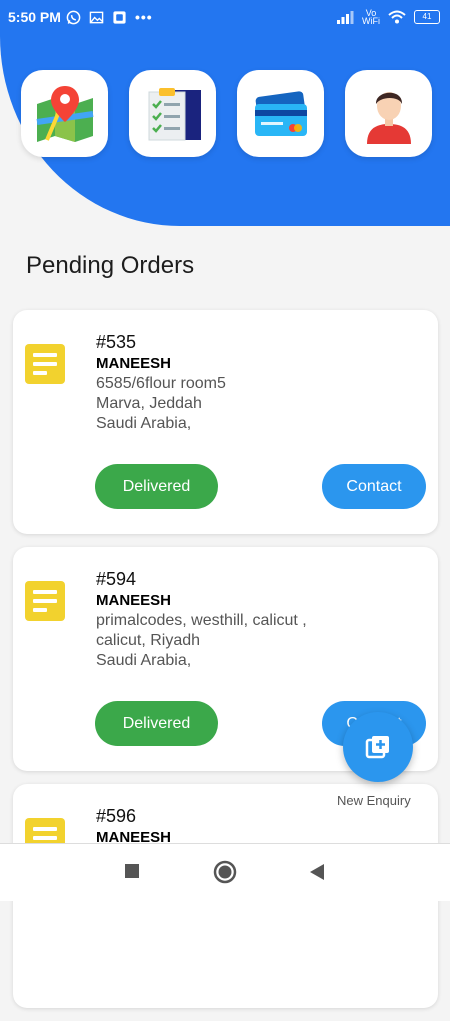 Image resolution: width=450 pixels, height=1021 pixels. Describe the element at coordinates (132, 871) in the screenshot. I see `recent-apps-icon` at that location.